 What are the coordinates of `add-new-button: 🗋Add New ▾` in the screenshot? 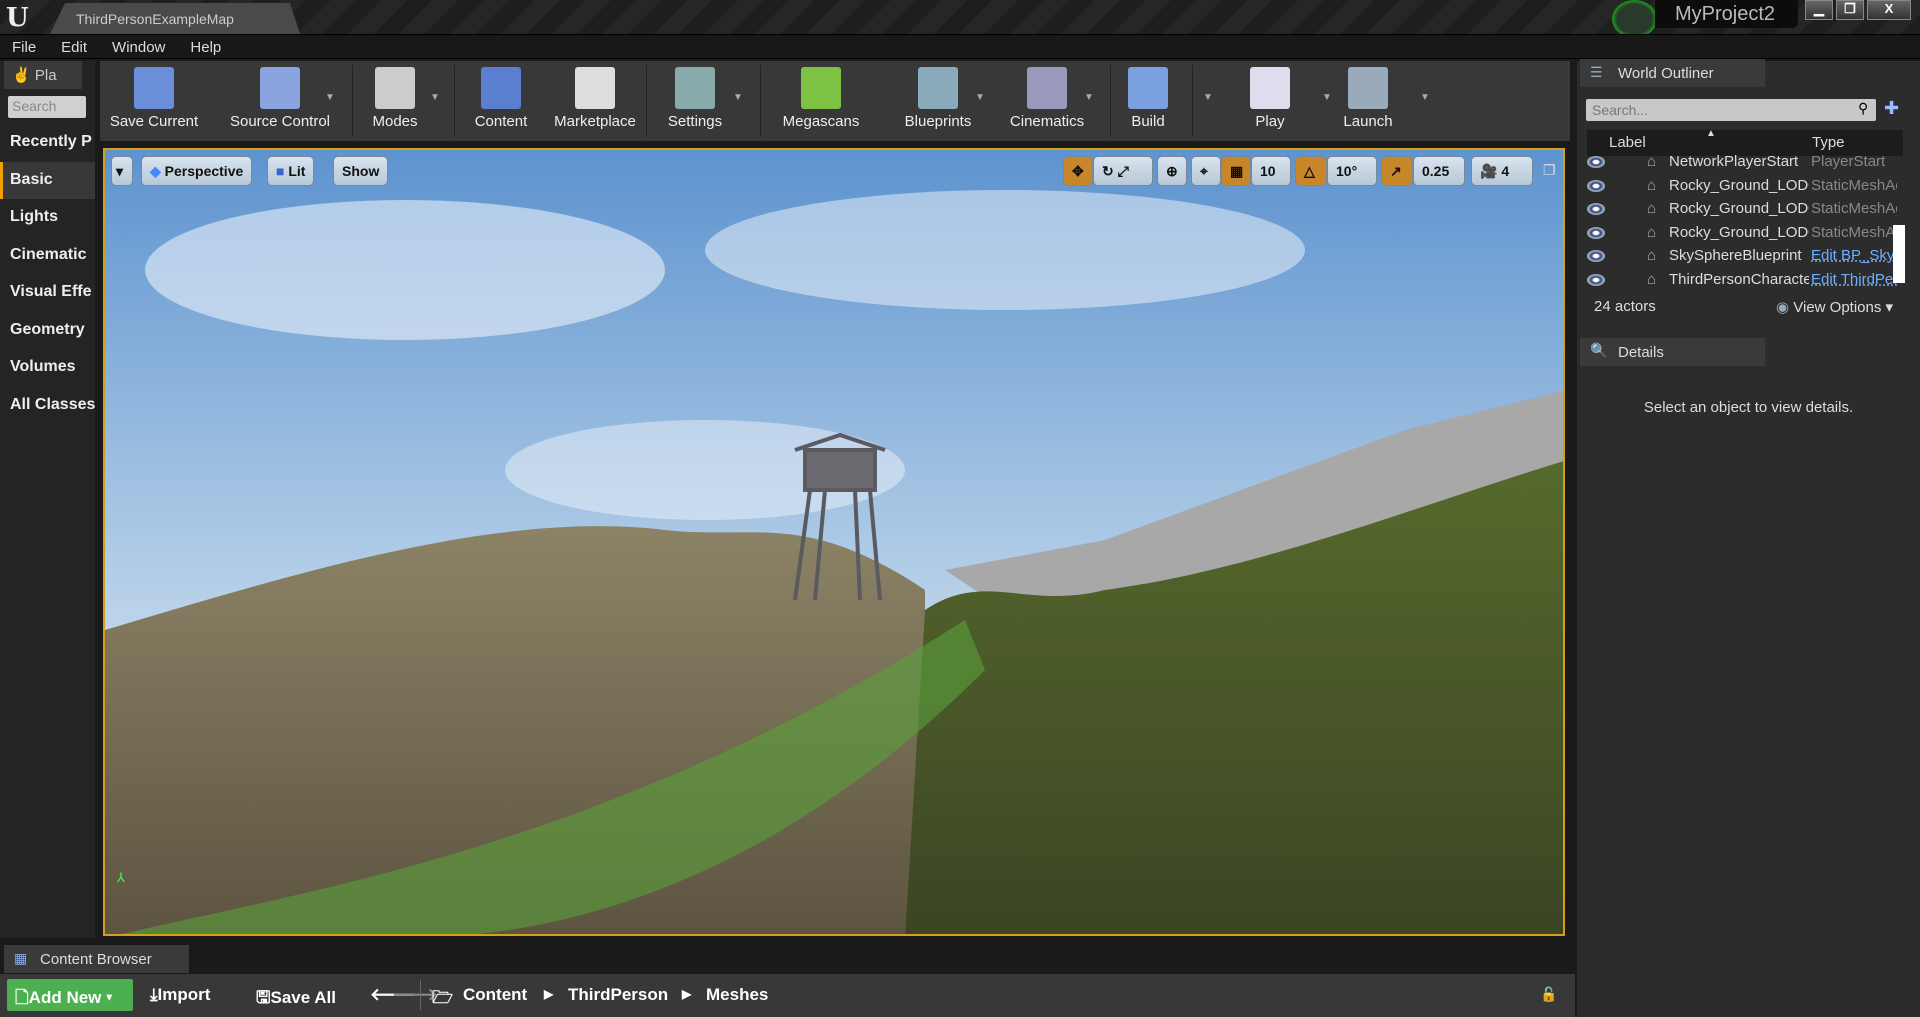 It's located at (70, 995).